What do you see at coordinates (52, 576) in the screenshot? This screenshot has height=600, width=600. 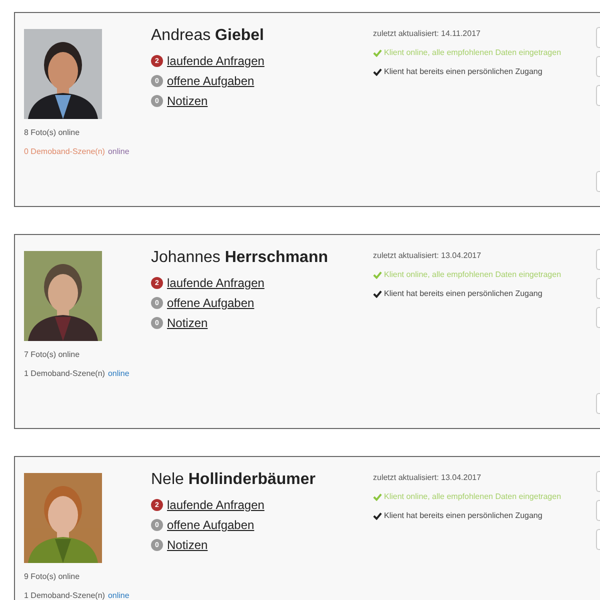 I see `photo-count: 9 Foto(s) online` at bounding box center [52, 576].